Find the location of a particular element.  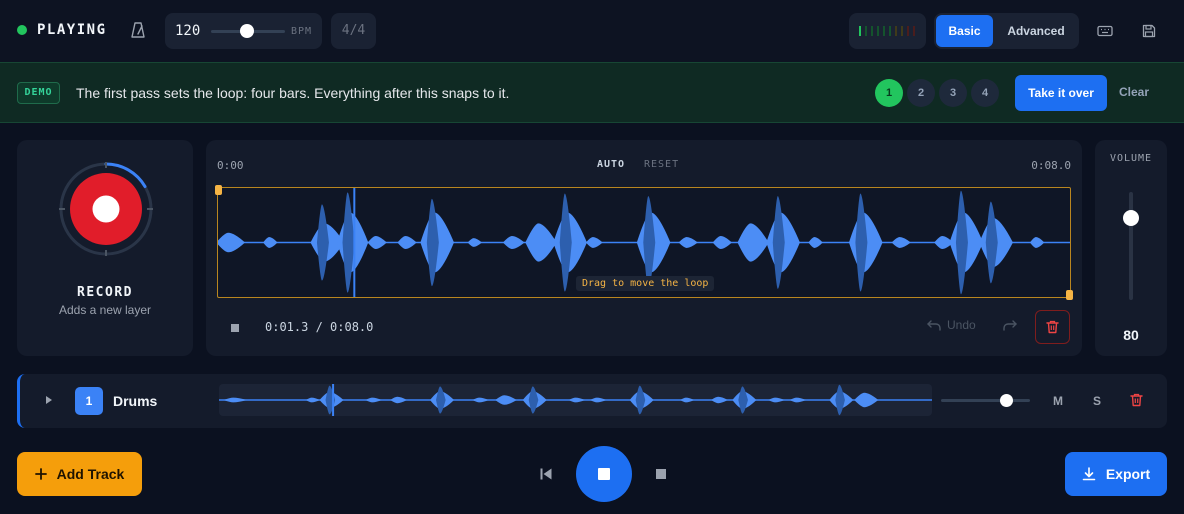

bpm-slider-thumb is located at coordinates (247, 31).